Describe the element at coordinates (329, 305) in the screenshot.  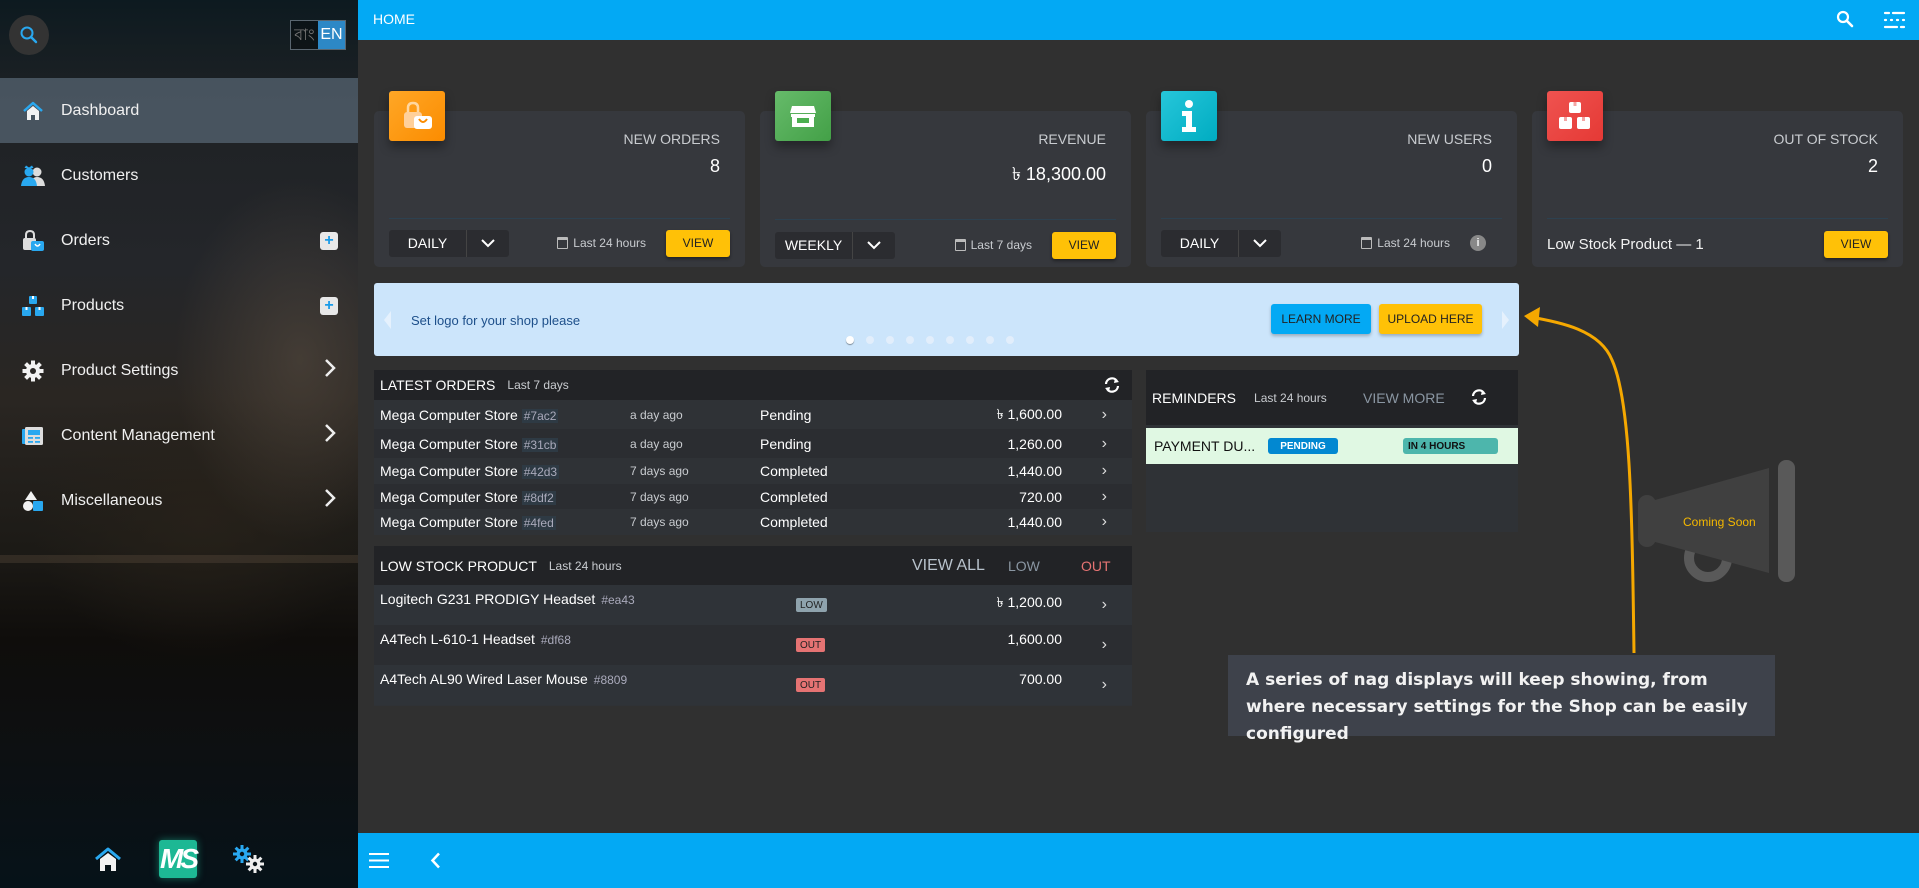
I see `add-product-button: +` at that location.